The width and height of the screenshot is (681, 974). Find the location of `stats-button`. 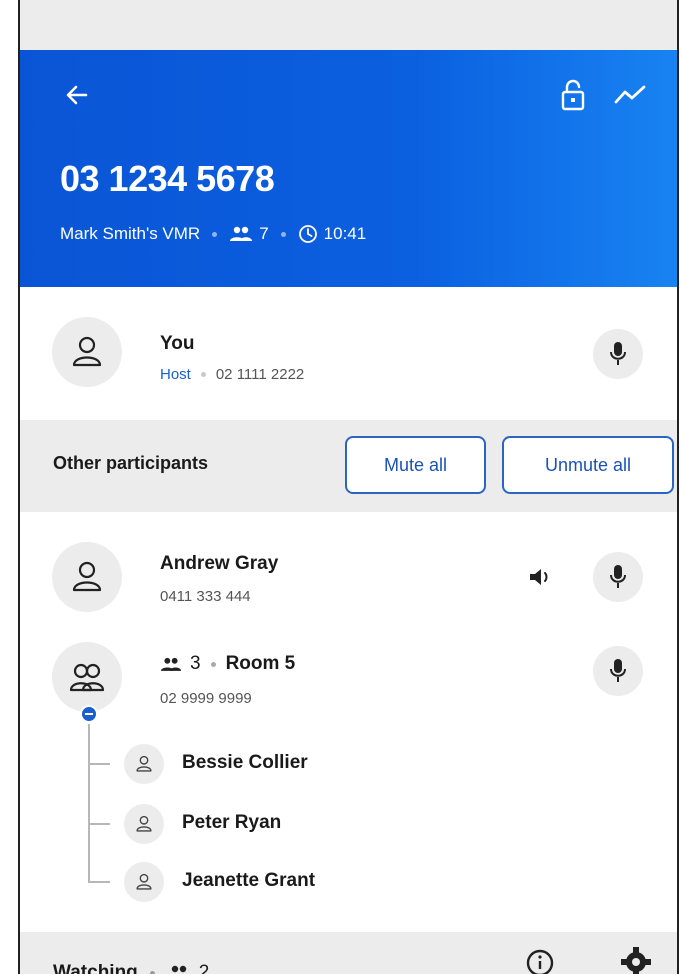

stats-button is located at coordinates (630, 95).